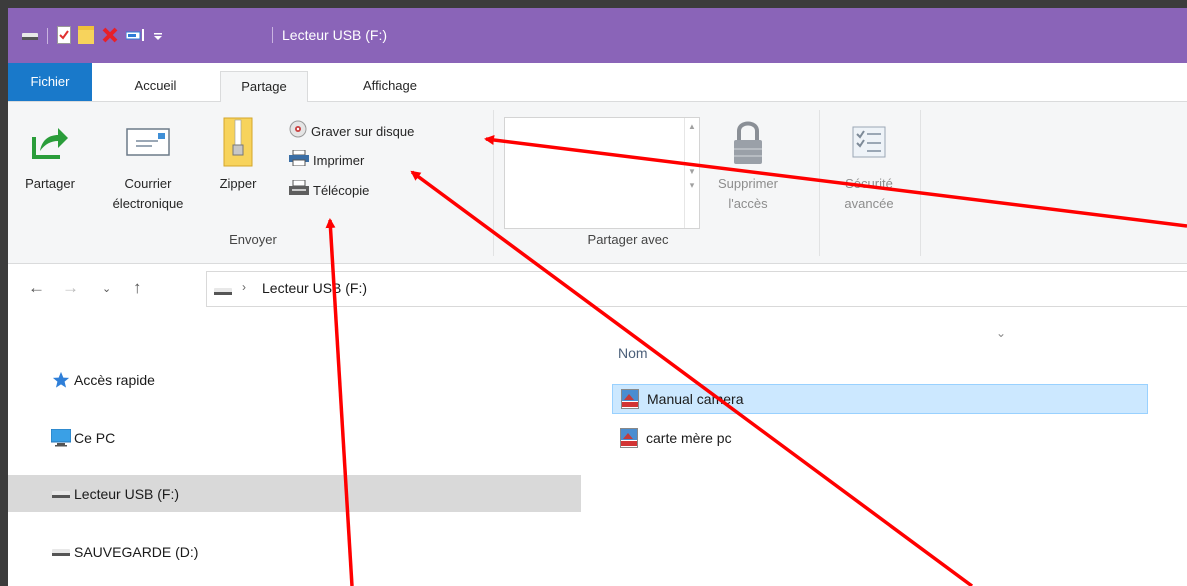 Image resolution: width=1187 pixels, height=586 pixels. I want to click on email-button: Courrier électronique, so click(148, 162).